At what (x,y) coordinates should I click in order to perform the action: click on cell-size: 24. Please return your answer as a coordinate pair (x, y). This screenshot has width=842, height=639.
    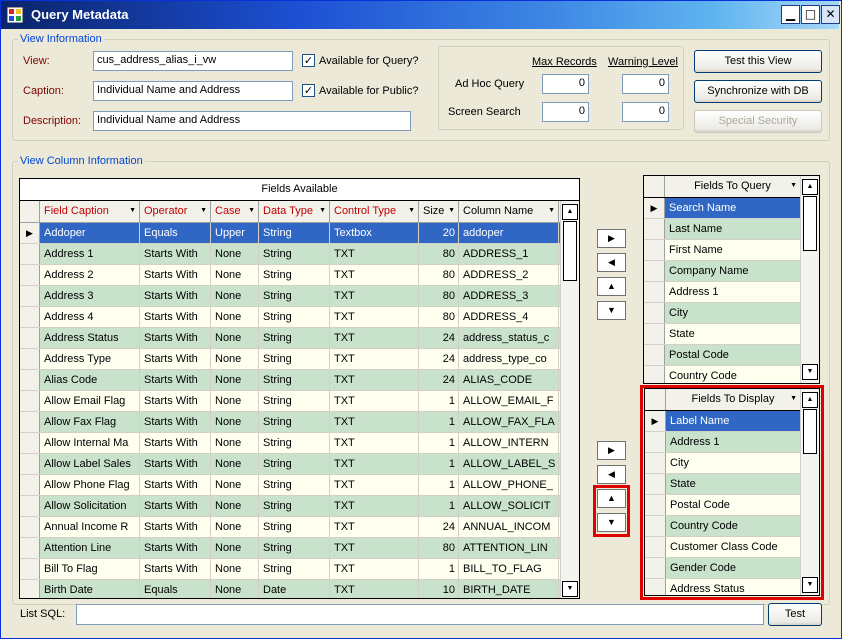
    Looking at the image, I should click on (439, 380).